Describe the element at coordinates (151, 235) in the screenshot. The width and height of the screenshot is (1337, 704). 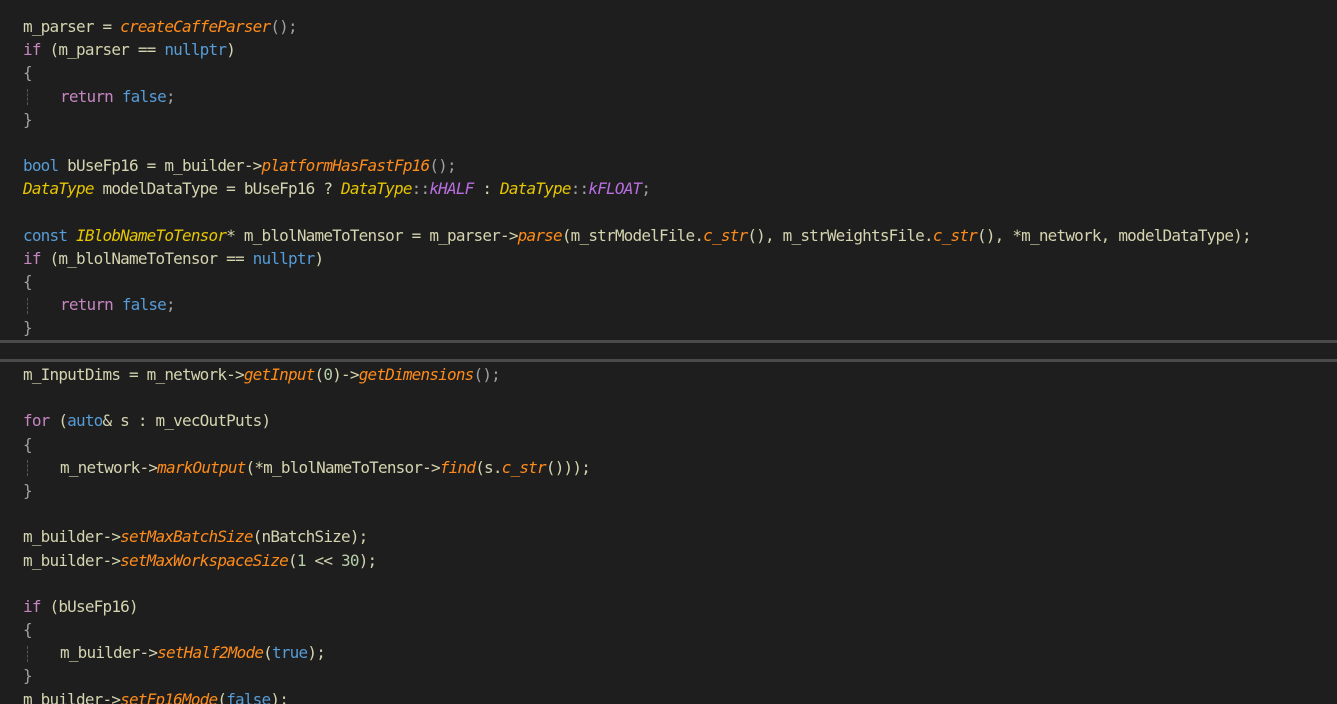
I see `code-token: IBlobNameToTensor` at that location.